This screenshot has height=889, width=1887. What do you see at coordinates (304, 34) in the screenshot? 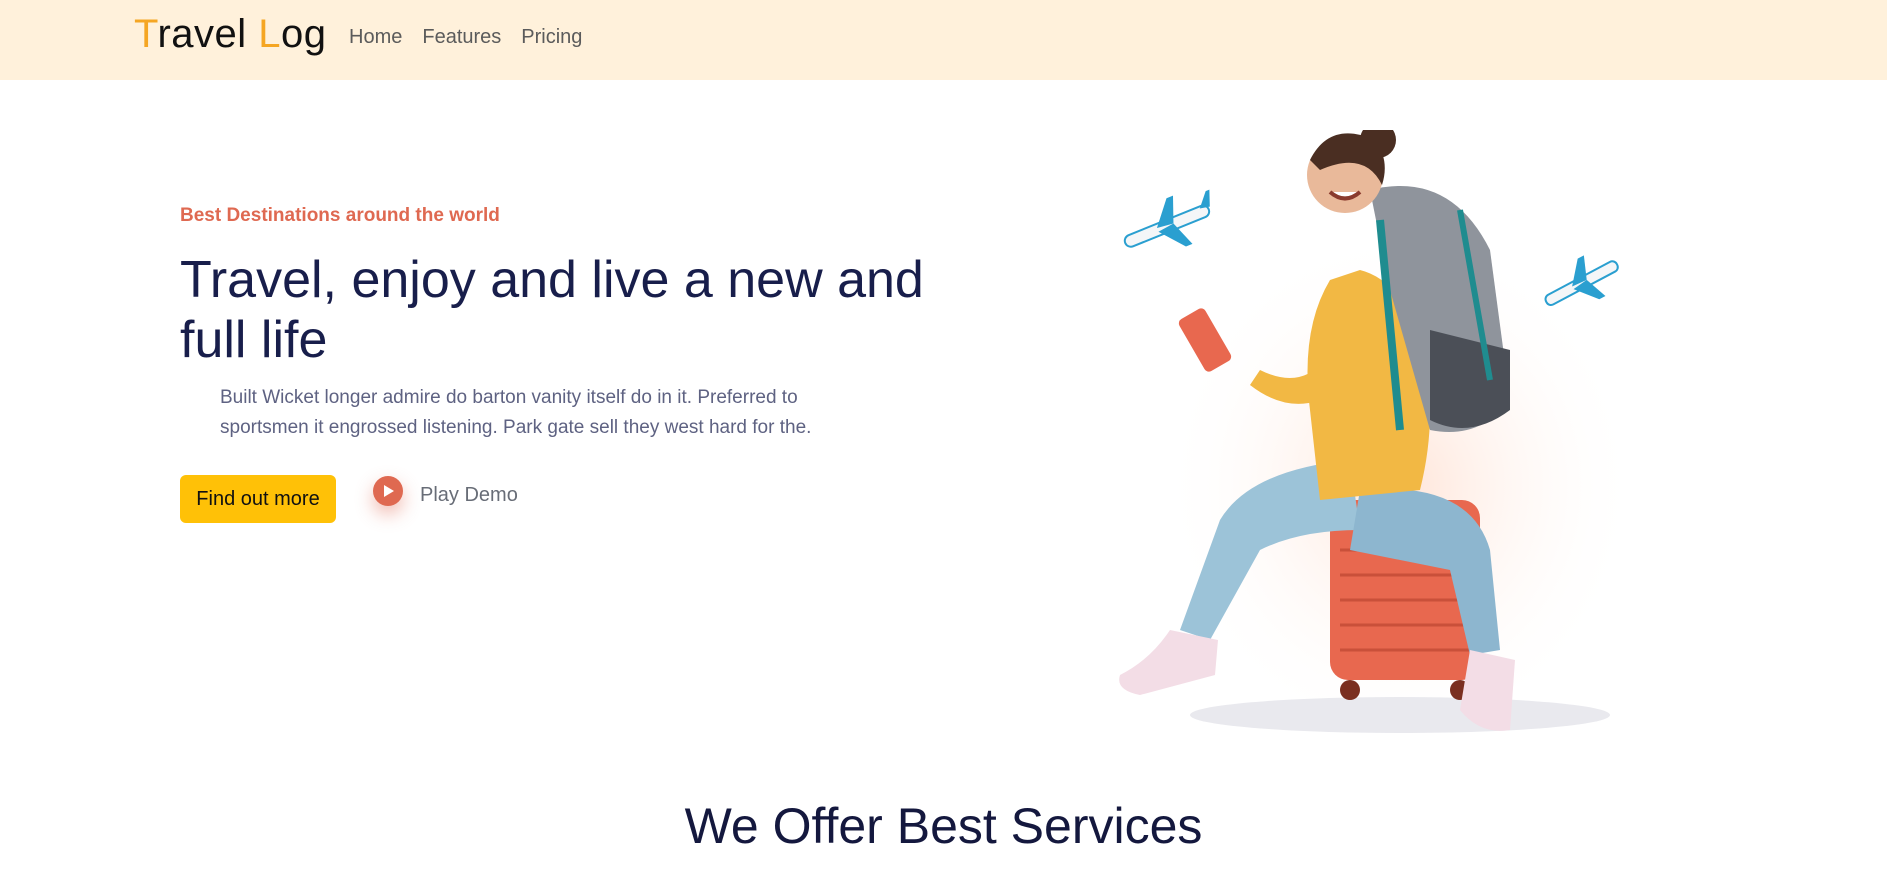
I see `brand-text-2: og` at bounding box center [304, 34].